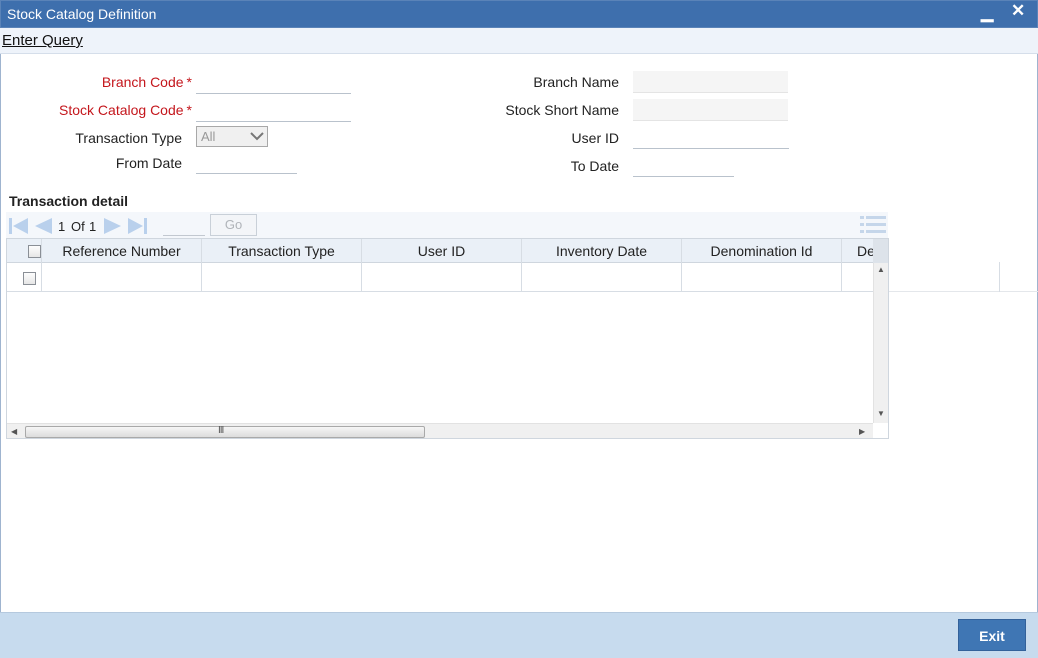 The width and height of the screenshot is (1038, 658). What do you see at coordinates (137, 226) in the screenshot?
I see `last-page-icon` at bounding box center [137, 226].